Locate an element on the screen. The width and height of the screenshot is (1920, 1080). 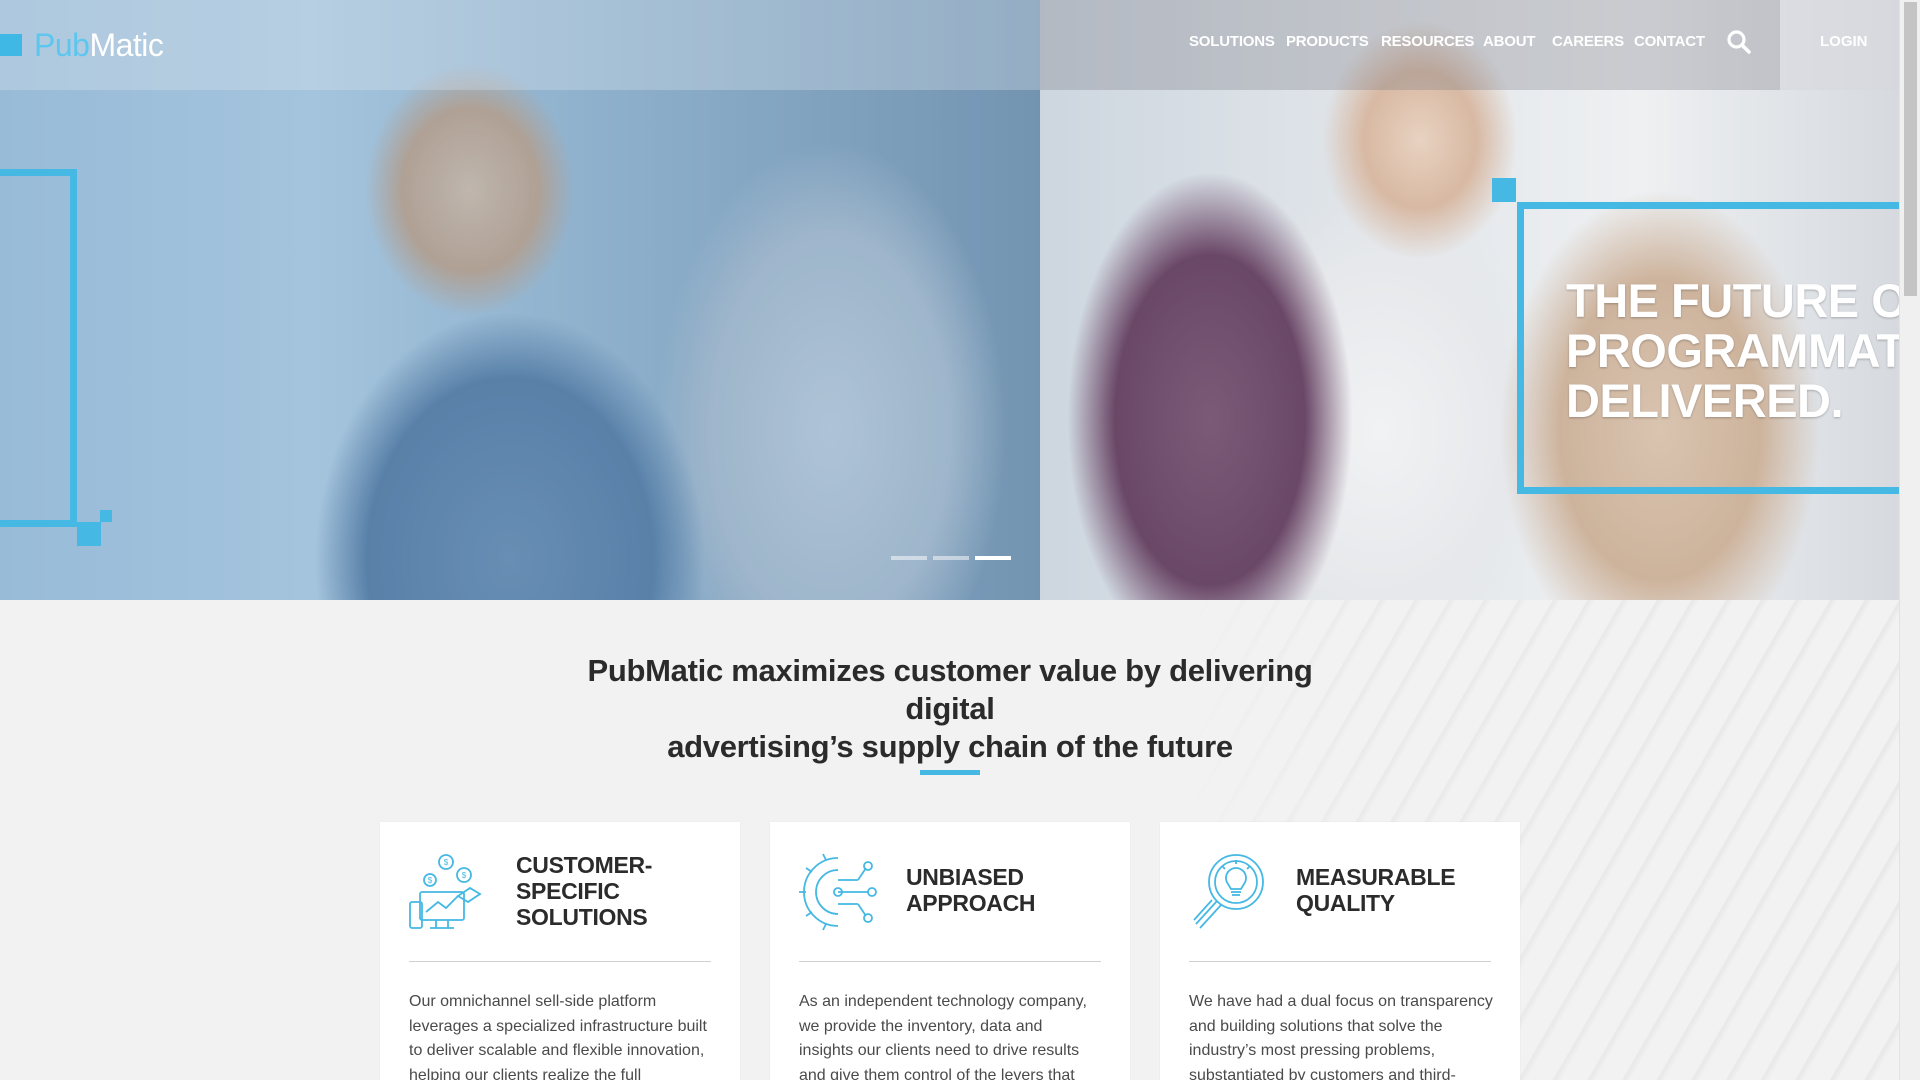
page-scrollbar is located at coordinates (1909, 540).